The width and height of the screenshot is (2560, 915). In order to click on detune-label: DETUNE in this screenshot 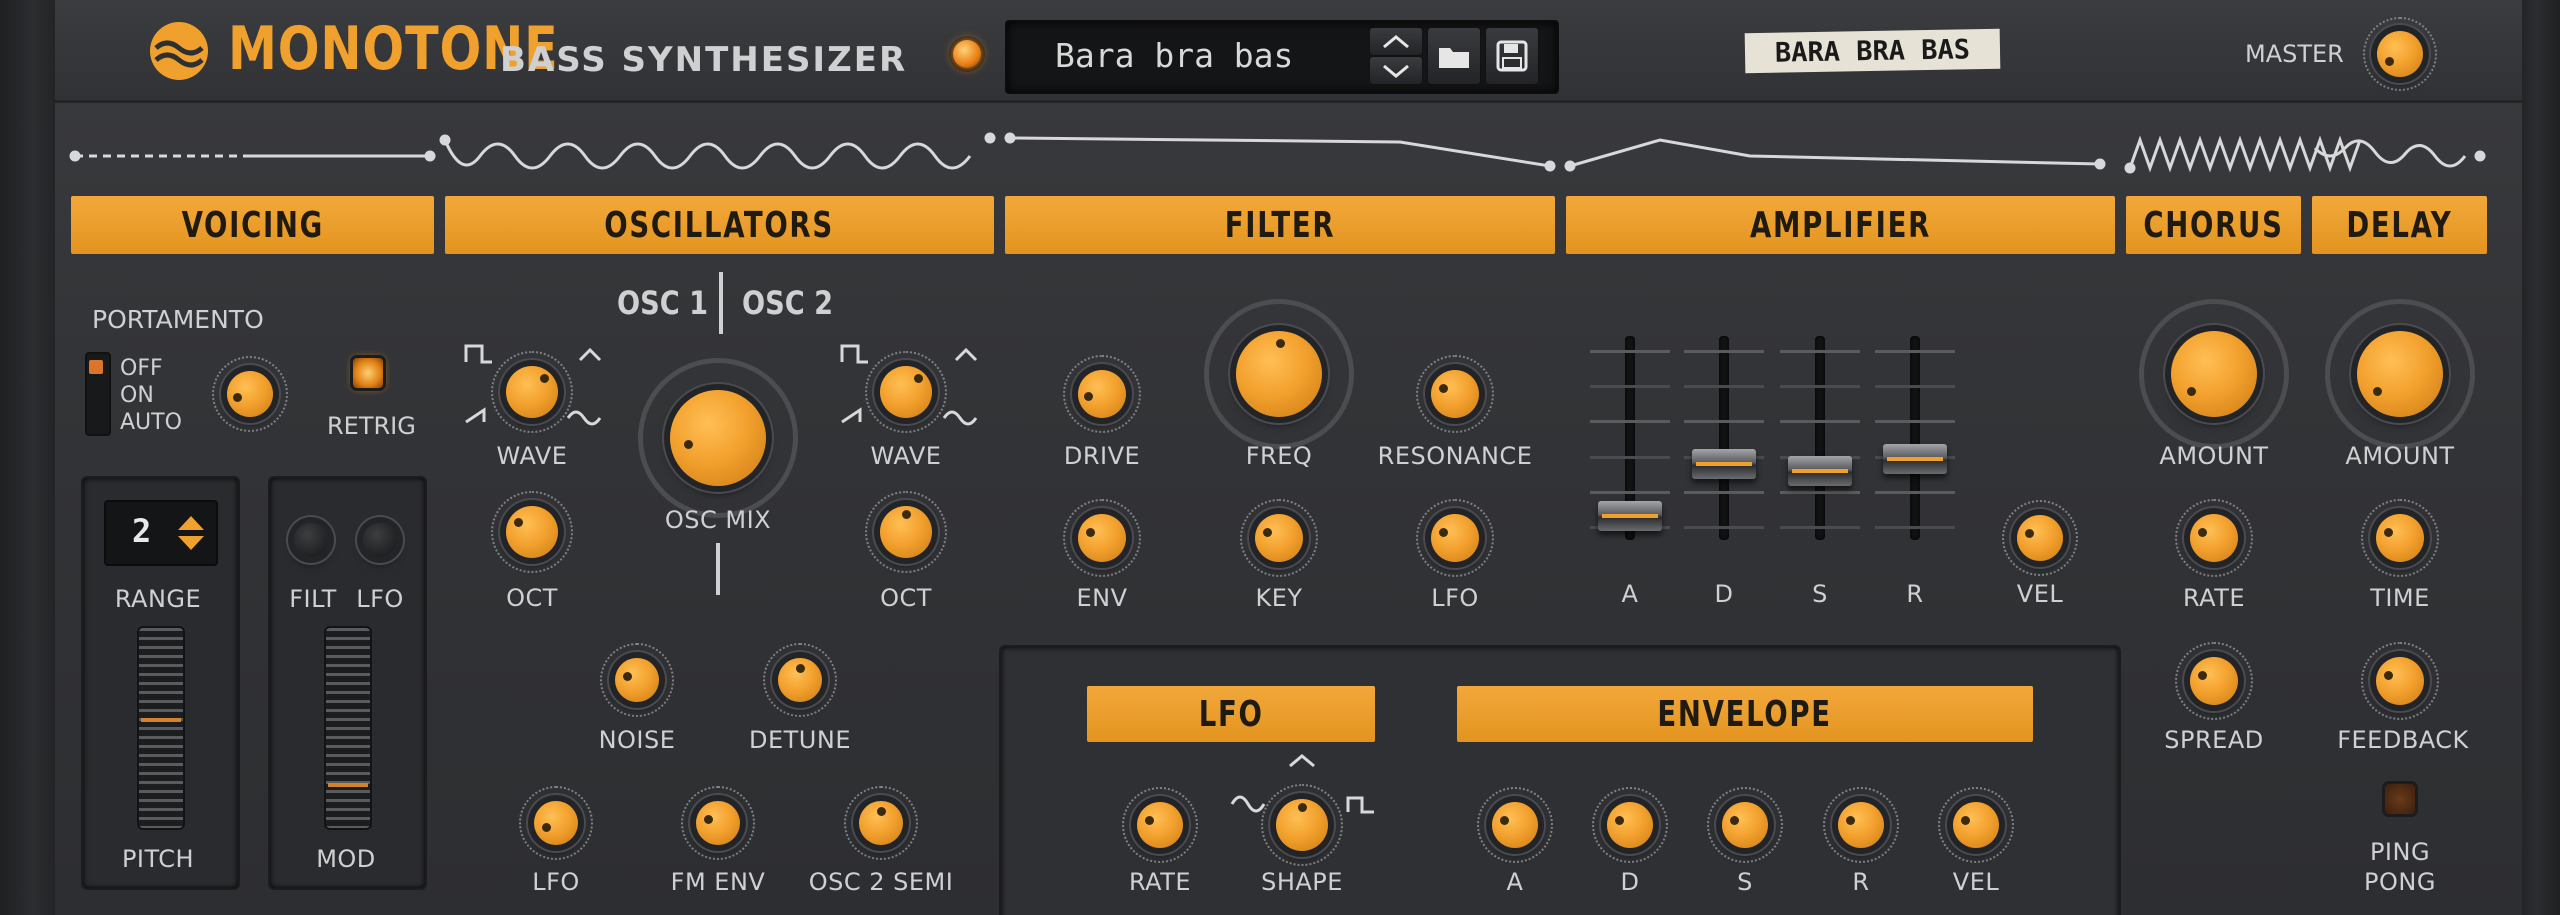, I will do `click(800, 740)`.